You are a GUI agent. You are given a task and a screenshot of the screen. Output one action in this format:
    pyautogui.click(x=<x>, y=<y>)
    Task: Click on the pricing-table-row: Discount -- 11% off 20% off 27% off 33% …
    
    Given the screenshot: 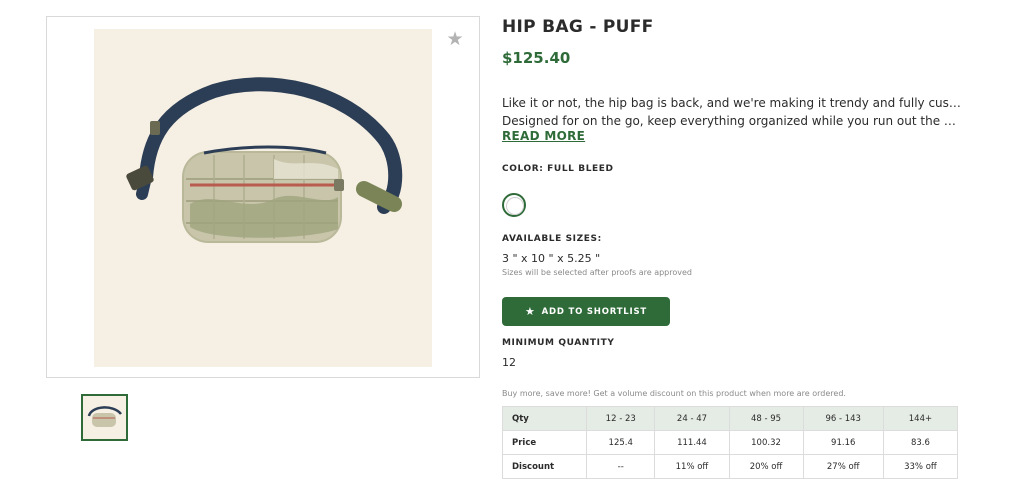 What is the action you would take?
    pyautogui.click(x=730, y=466)
    